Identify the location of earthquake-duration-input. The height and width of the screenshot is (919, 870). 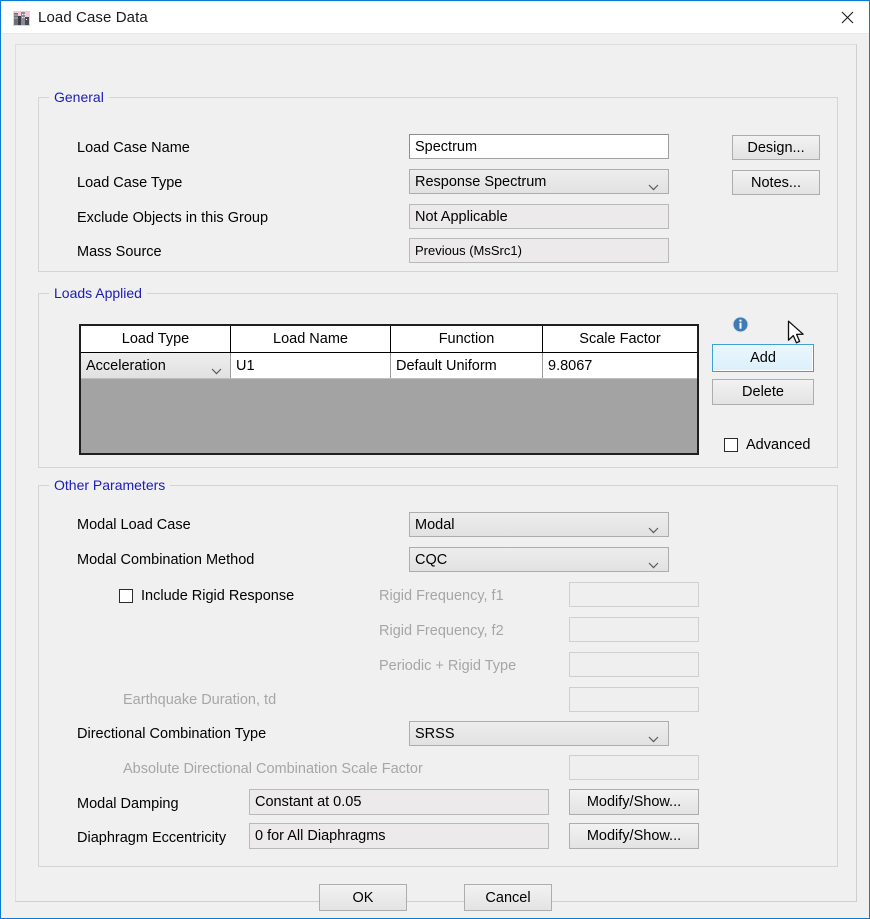
(634, 699).